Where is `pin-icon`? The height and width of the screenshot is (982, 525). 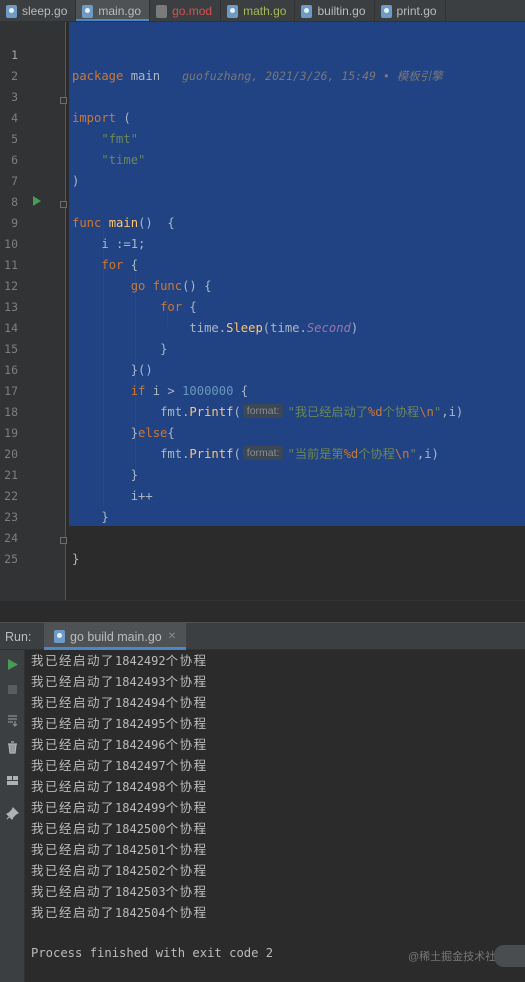 pin-icon is located at coordinates (12, 813).